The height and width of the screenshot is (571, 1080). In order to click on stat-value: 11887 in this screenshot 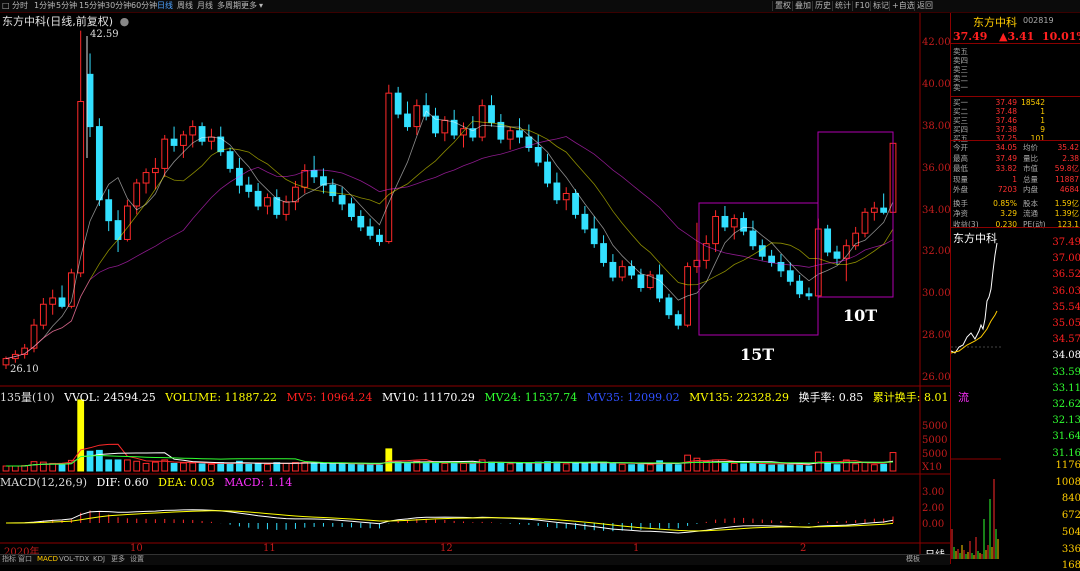, I will do `click(1067, 179)`.